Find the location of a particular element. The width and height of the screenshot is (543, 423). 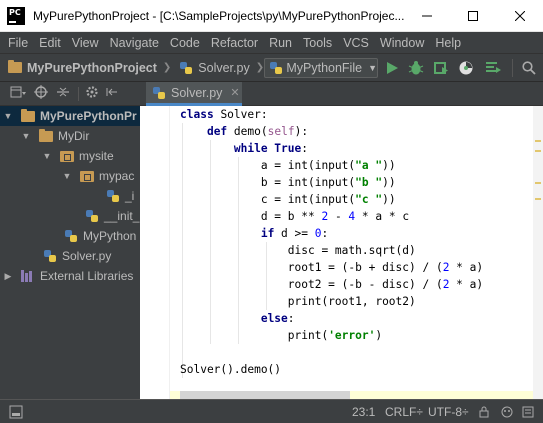

code-line: while True: is located at coordinates (270, 148).